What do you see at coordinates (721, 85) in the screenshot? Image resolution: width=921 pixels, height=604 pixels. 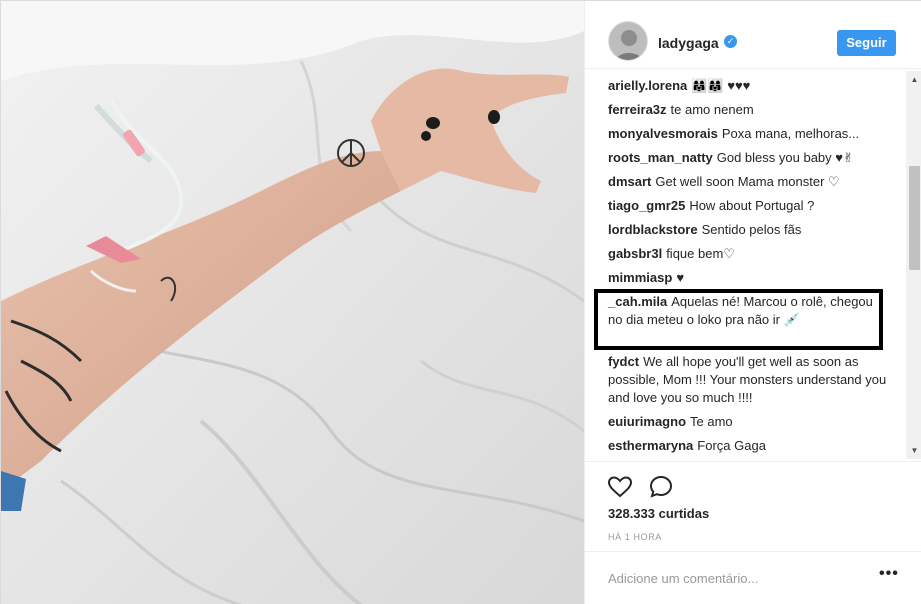 I see `comment-text: 👩‍👩‍👧👩‍👩‍👧 ♥♥♥` at bounding box center [721, 85].